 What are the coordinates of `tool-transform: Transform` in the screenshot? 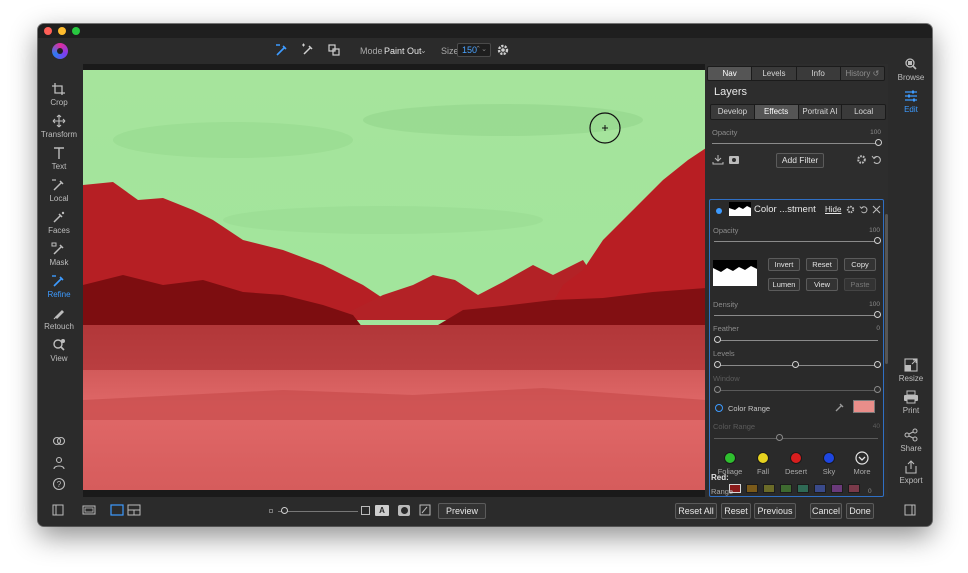 It's located at (59, 126).